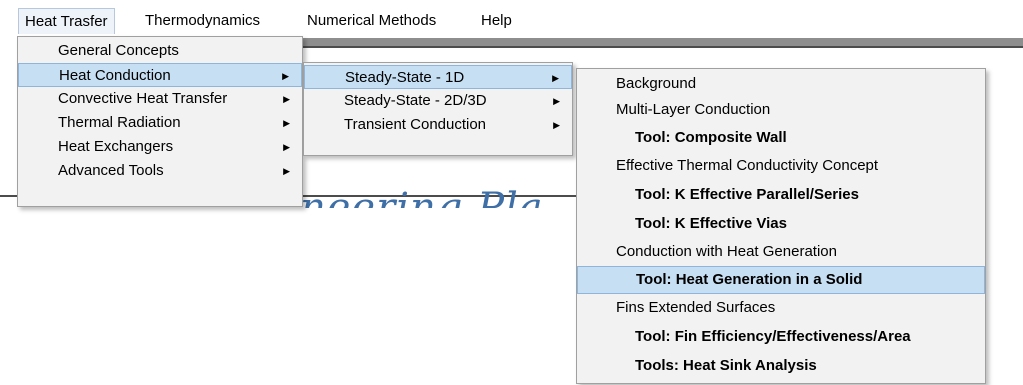  Describe the element at coordinates (111, 170) in the screenshot. I see `menu-item-label: Advanced Tools` at that location.